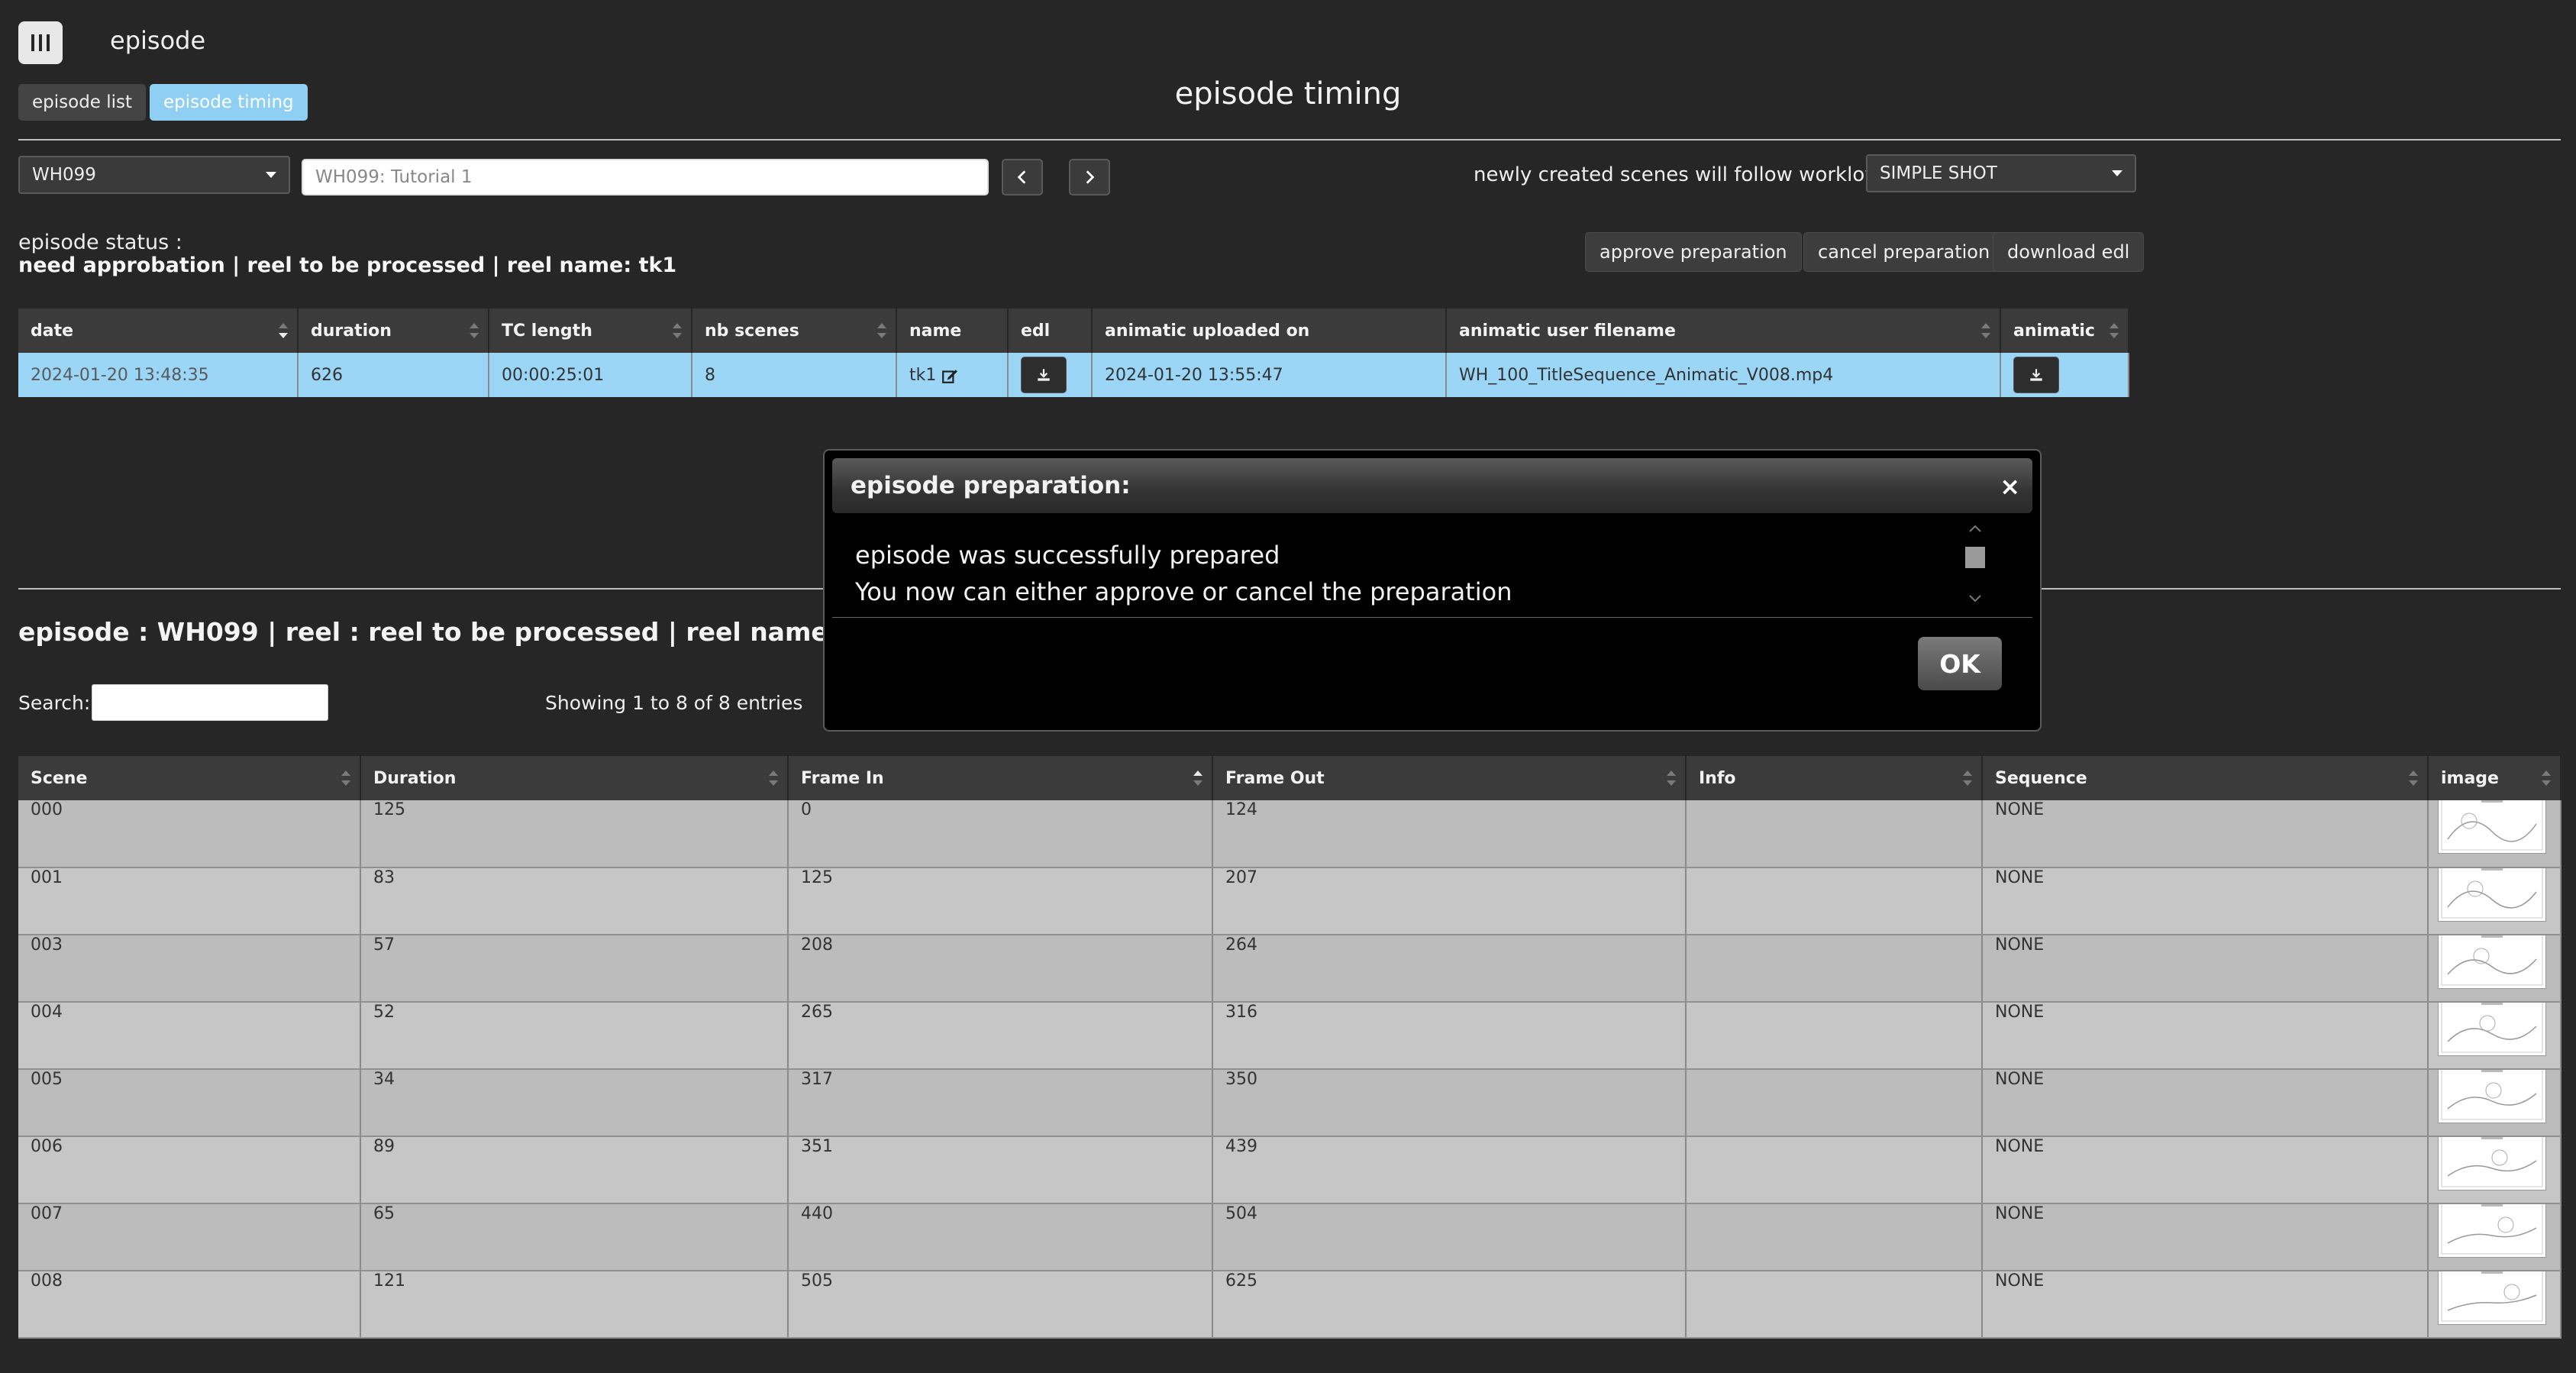 Image resolution: width=2576 pixels, height=1373 pixels. What do you see at coordinates (1449, 1170) in the screenshot?
I see `cell-frame-out: 439` at bounding box center [1449, 1170].